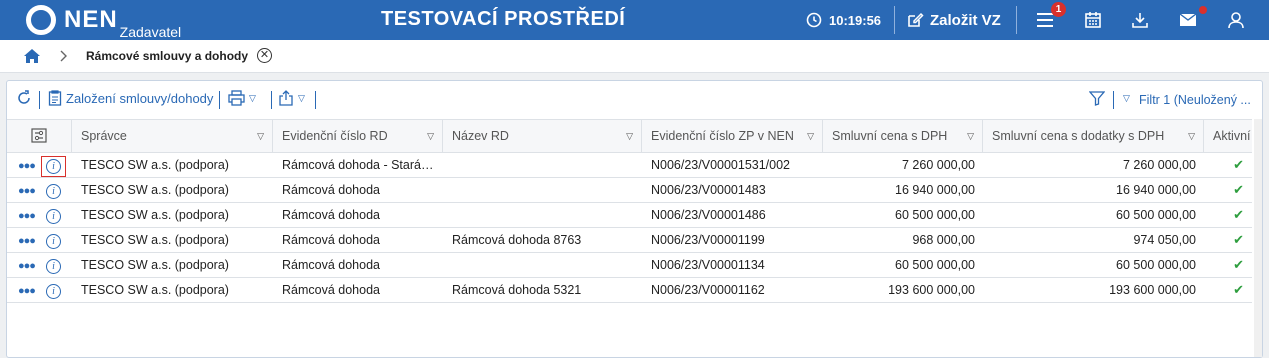 Image resolution: width=1269 pixels, height=358 pixels. What do you see at coordinates (708, 265) in the screenshot?
I see `cell-evidencni-cislo-zp: N006/23/V00001134` at bounding box center [708, 265].